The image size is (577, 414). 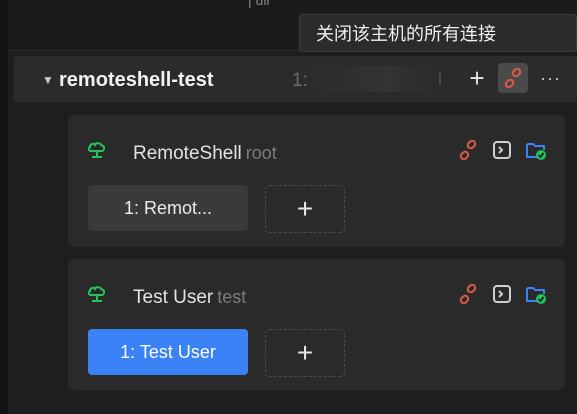 I want to click on host-ip: 1:, so click(x=300, y=80).